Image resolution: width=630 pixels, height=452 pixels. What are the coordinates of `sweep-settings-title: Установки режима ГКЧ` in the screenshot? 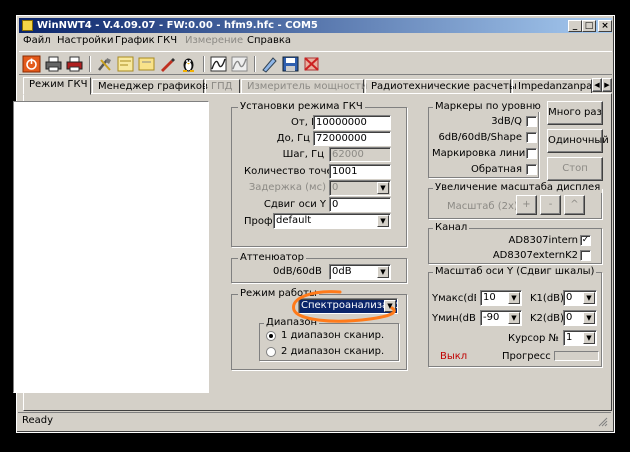 It's located at (301, 106).